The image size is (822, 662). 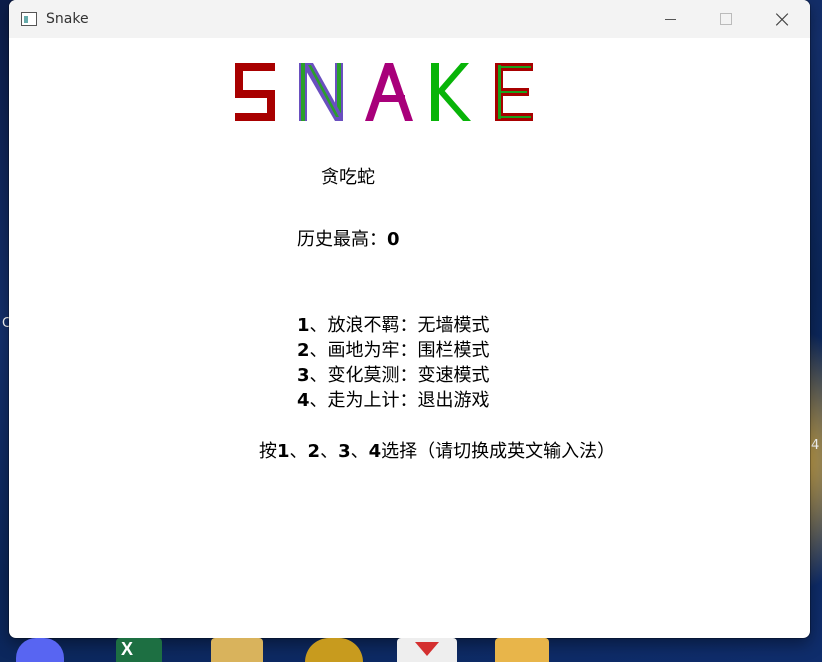 What do you see at coordinates (255, 92) in the screenshot?
I see `logo-letter-s` at bounding box center [255, 92].